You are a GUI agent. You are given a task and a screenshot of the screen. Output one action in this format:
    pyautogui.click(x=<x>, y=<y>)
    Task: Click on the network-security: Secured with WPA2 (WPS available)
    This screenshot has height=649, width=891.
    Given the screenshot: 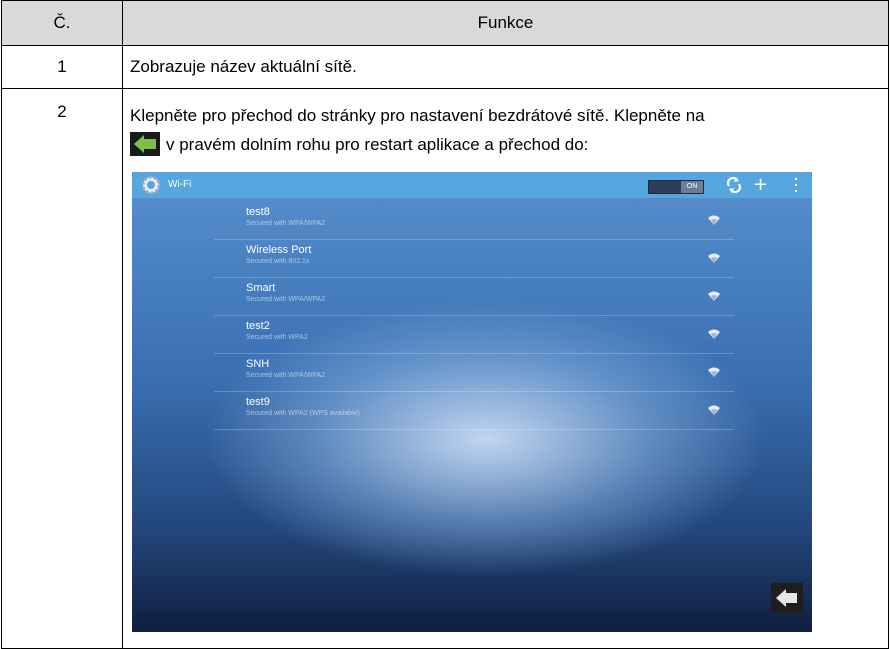 What is the action you would take?
    pyautogui.click(x=303, y=413)
    